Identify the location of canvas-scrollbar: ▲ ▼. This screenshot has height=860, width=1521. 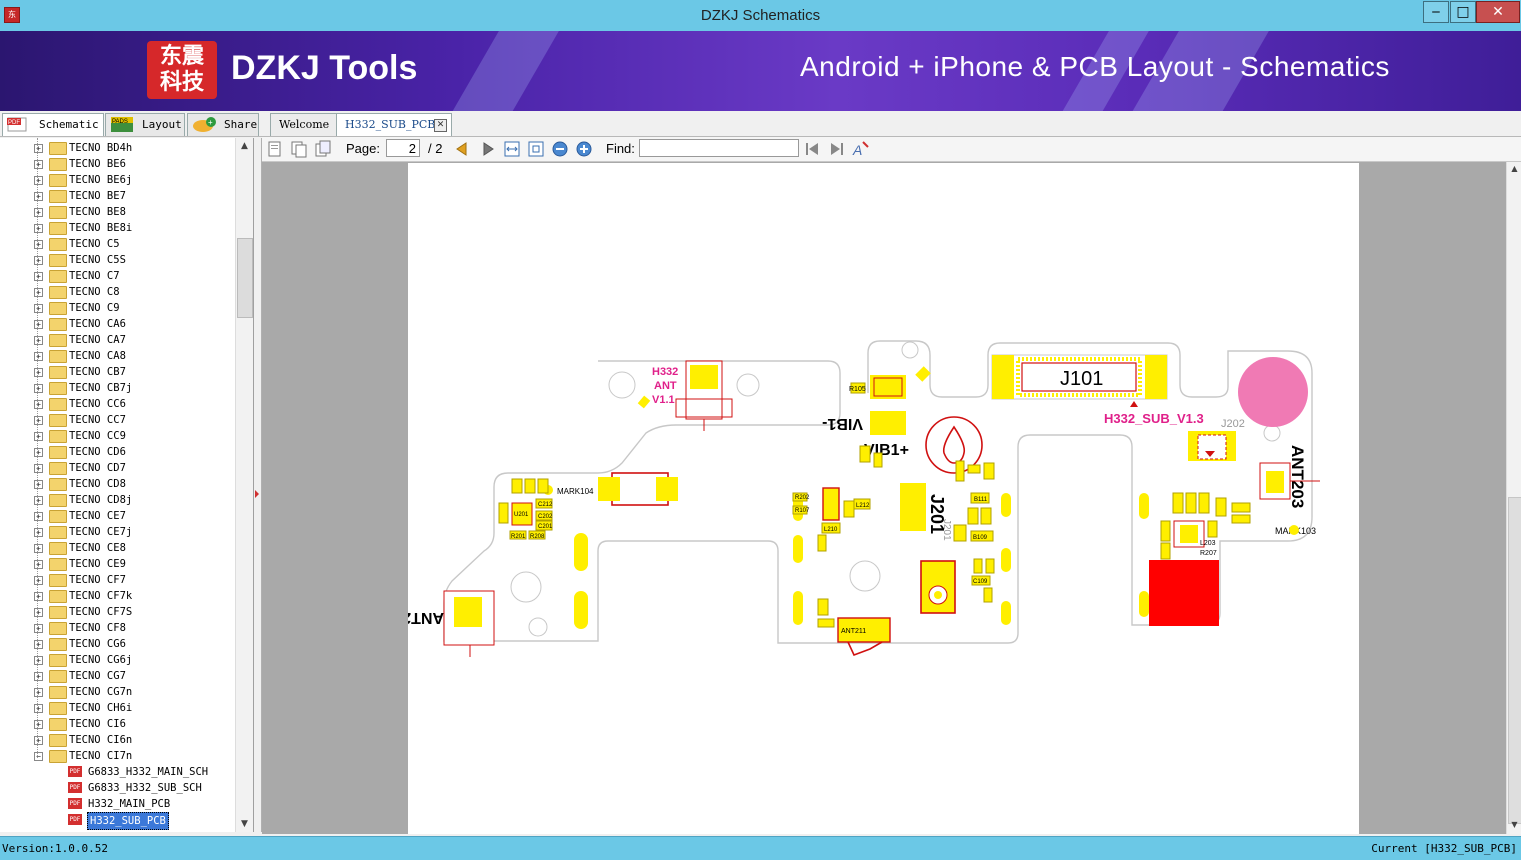
(1513, 498).